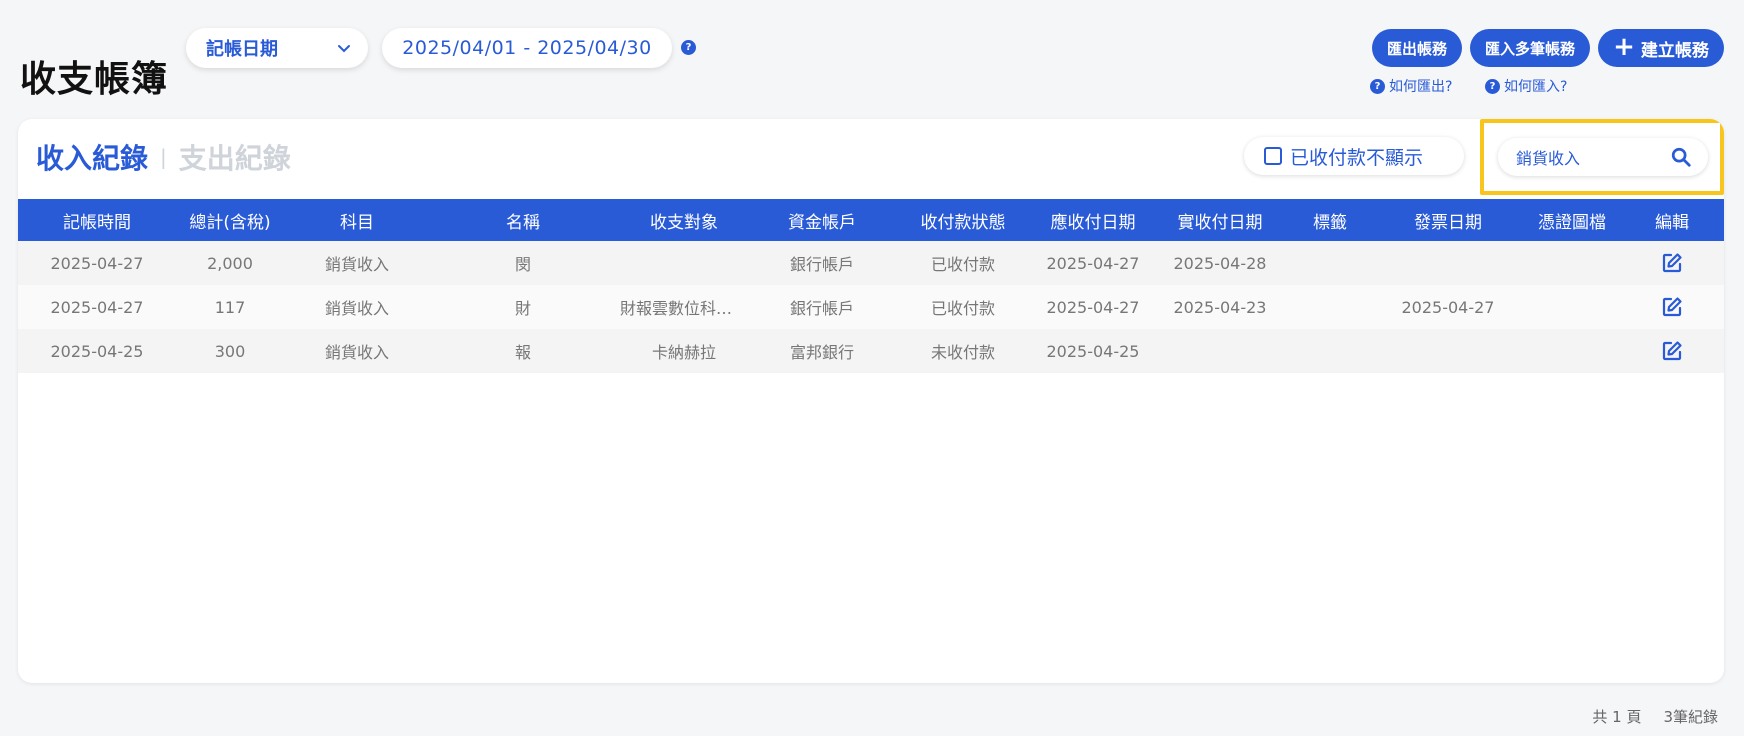 Image resolution: width=1744 pixels, height=736 pixels. Describe the element at coordinates (357, 222) in the screenshot. I see `column-header: 科目` at that location.